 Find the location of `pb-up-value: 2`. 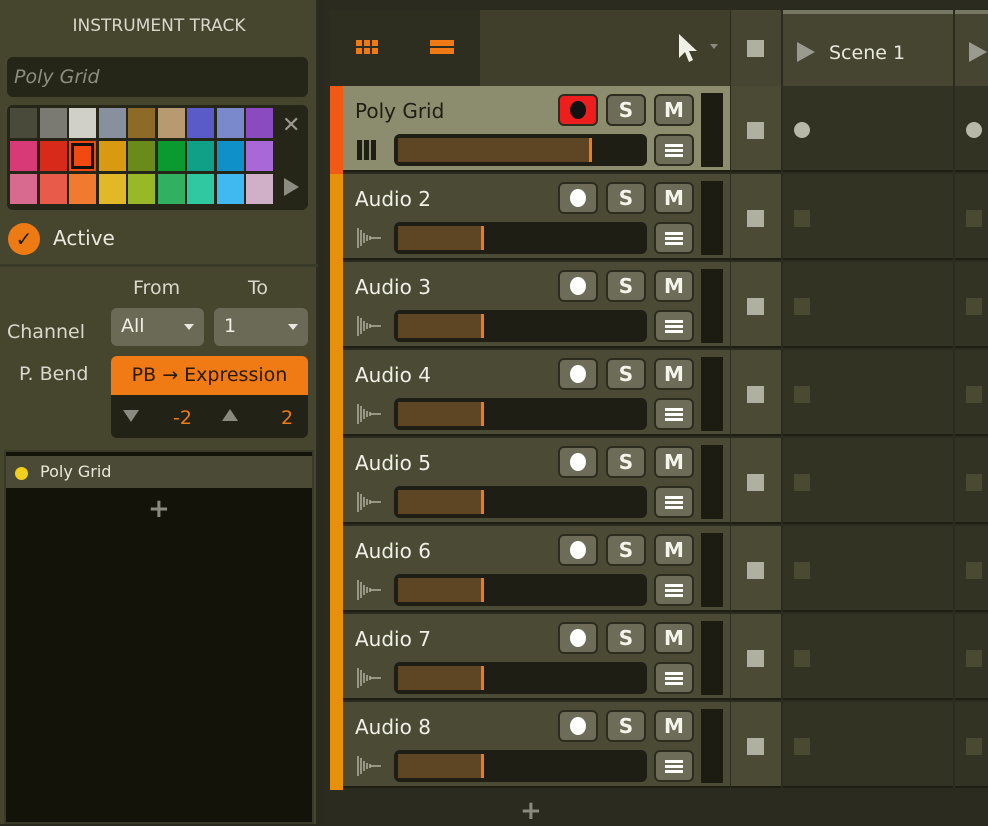

pb-up-value: 2 is located at coordinates (287, 418).